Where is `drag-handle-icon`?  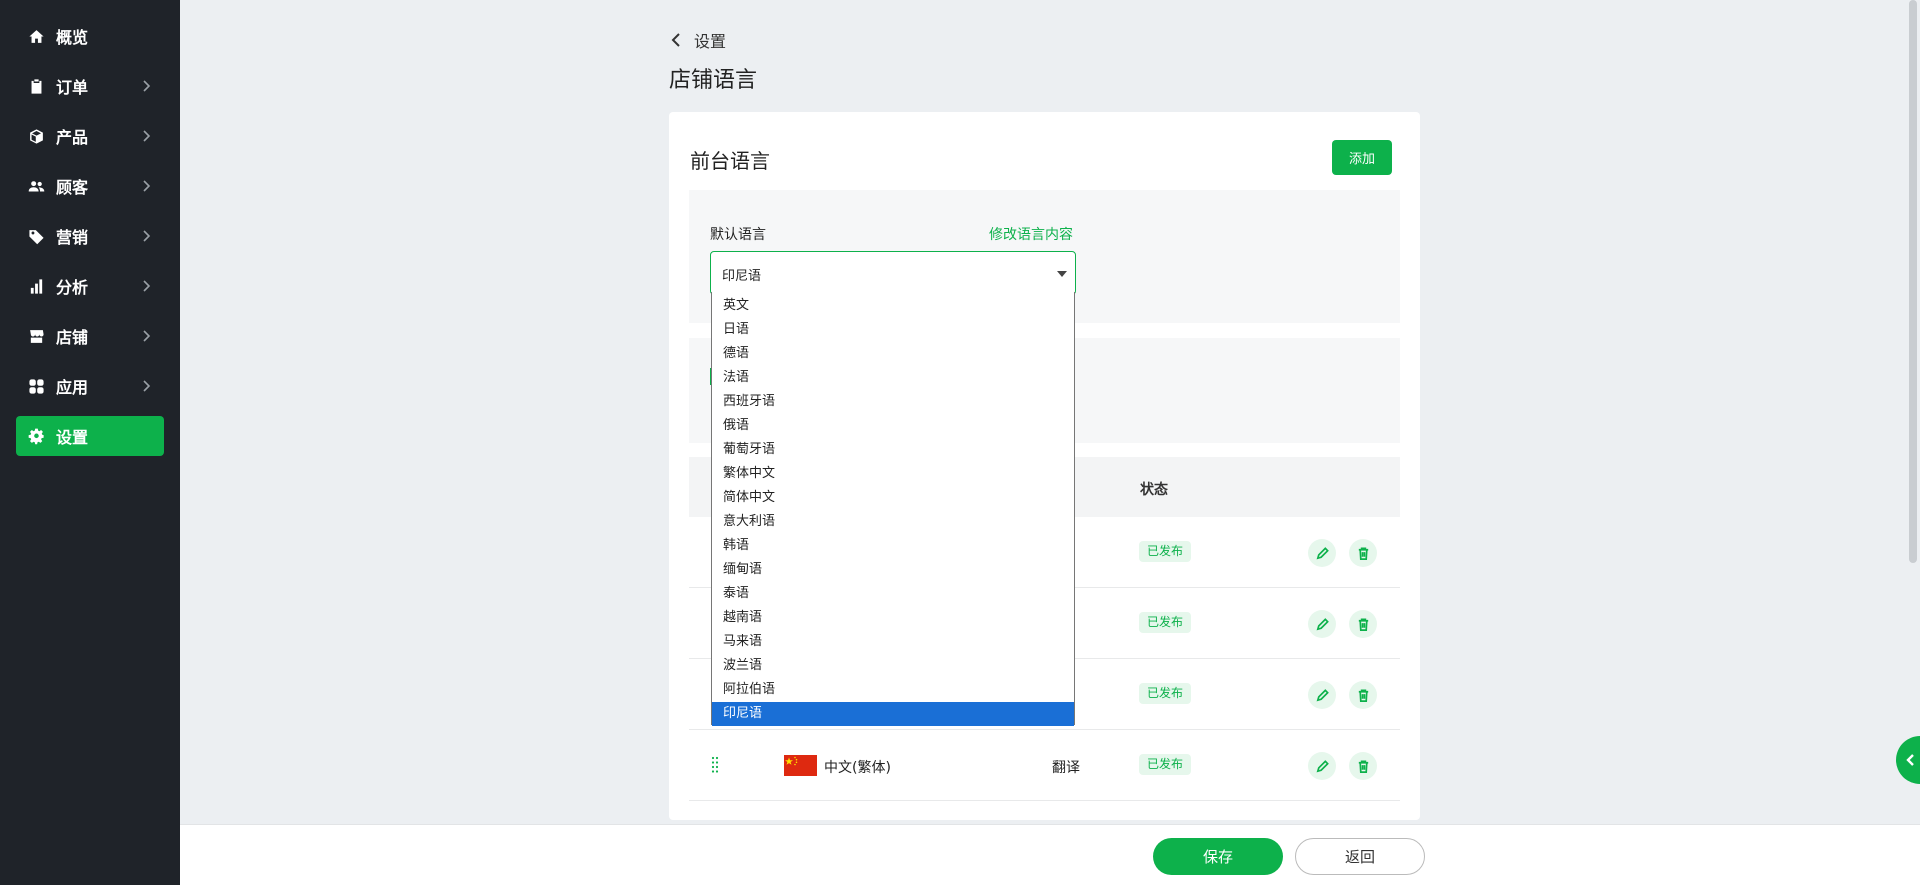
drag-handle-icon is located at coordinates (715, 765).